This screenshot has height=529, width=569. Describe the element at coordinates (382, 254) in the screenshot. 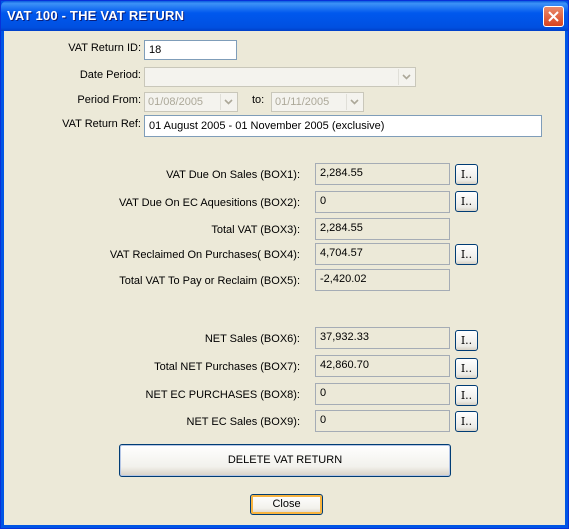

I see `box4-value: 4,704.57` at that location.